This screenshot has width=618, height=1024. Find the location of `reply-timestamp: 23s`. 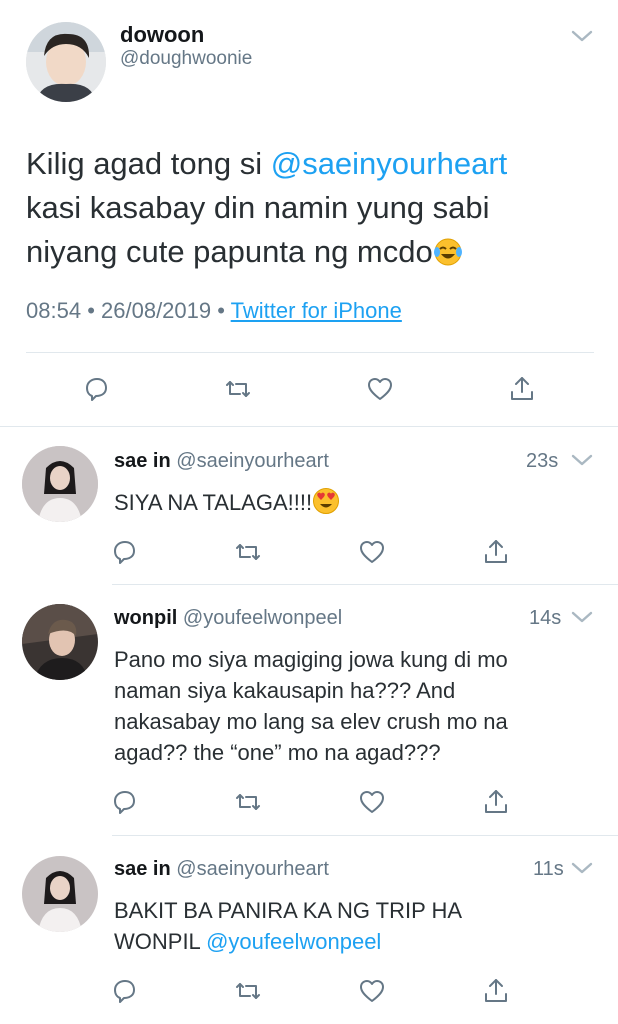

reply-timestamp: 23s is located at coordinates (542, 461).